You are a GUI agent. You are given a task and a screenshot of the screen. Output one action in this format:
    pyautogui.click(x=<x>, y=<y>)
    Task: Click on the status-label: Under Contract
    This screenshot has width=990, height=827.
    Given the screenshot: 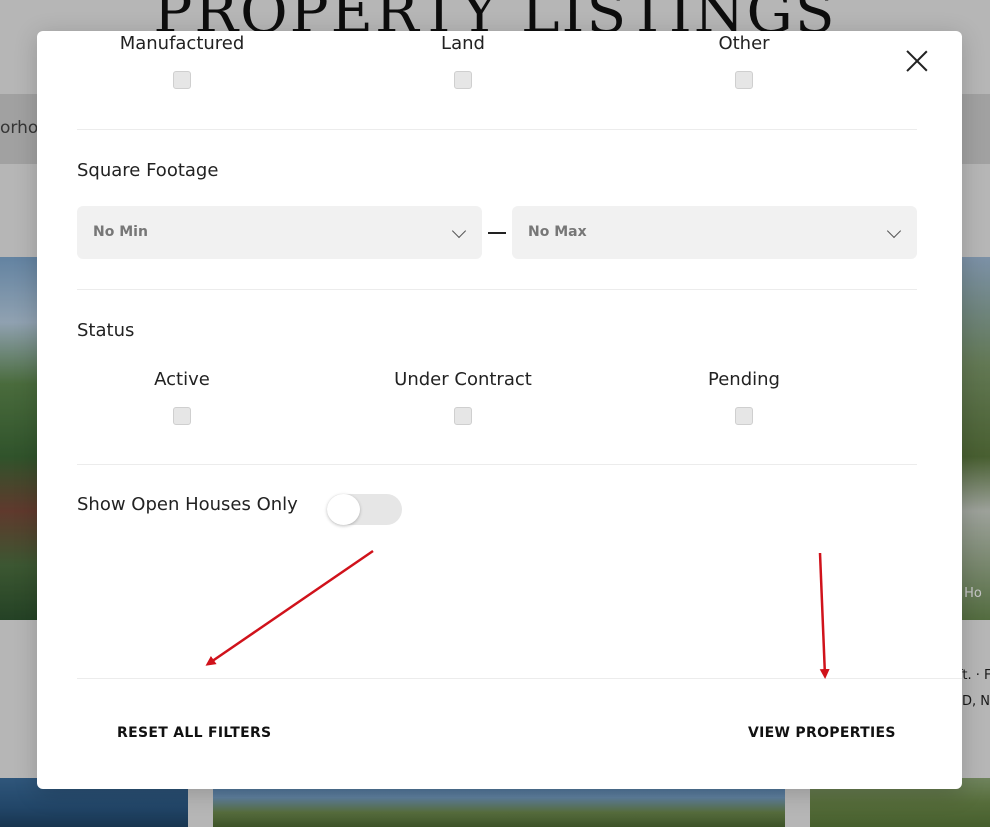 What is the action you would take?
    pyautogui.click(x=463, y=379)
    